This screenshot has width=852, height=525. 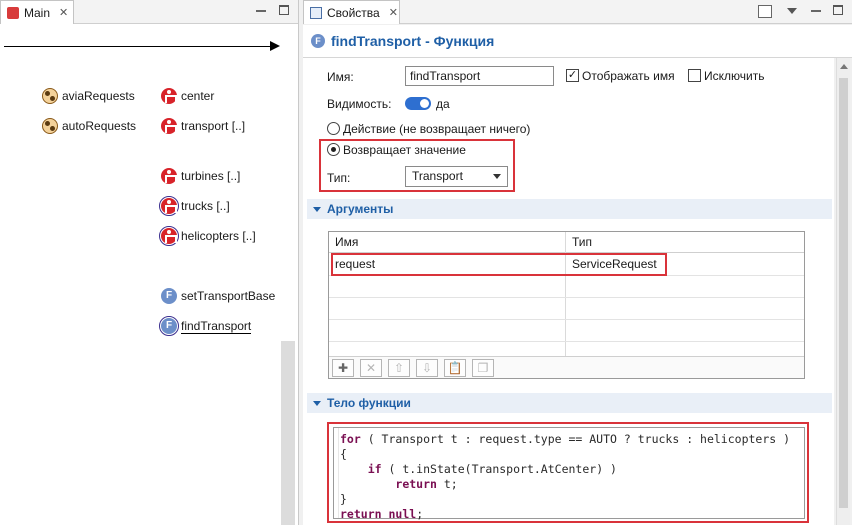 I want to click on view-menu-icon, so click(x=792, y=11).